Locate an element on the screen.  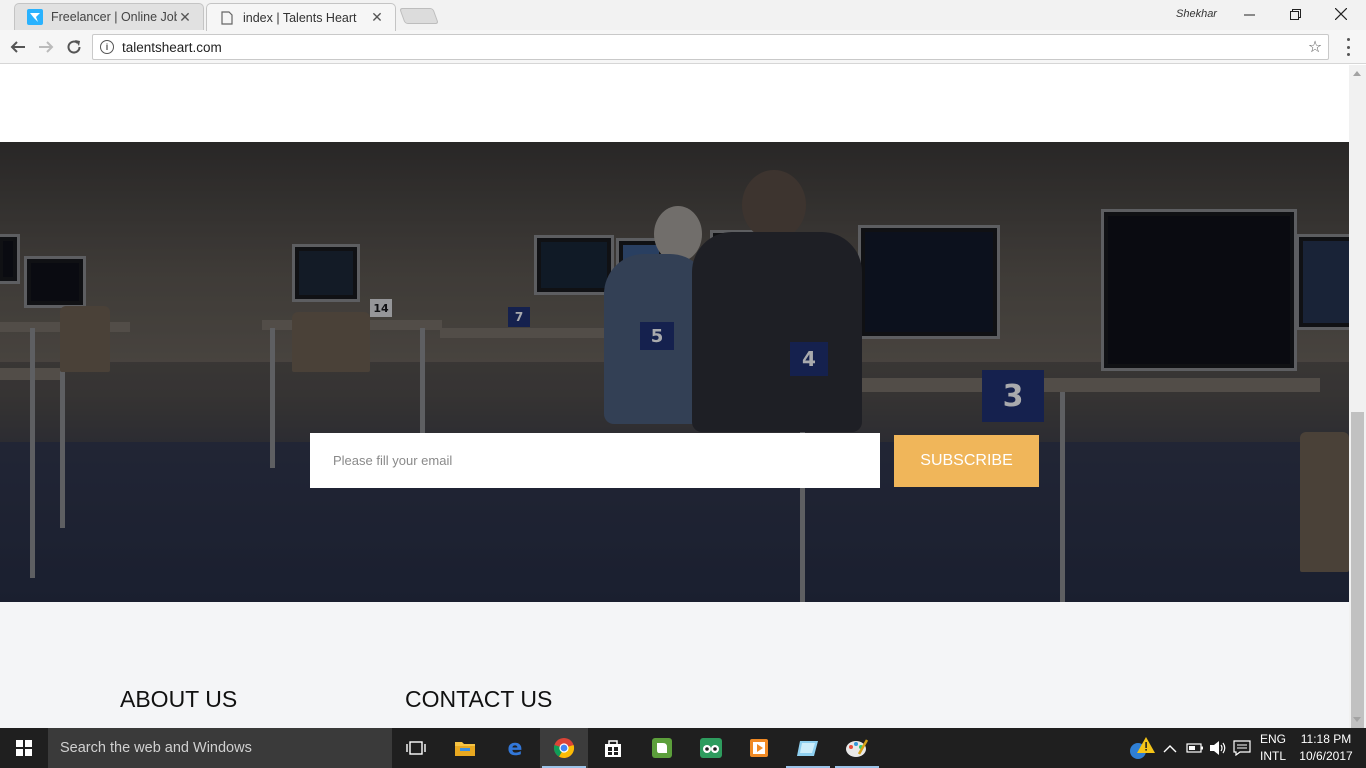
action-center-icon is located at coordinates (1242, 748).